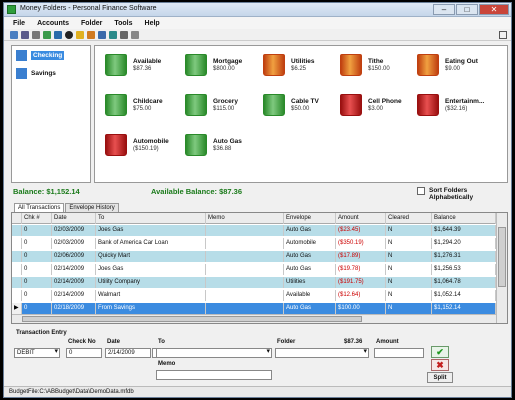 This screenshot has height=400, width=515. I want to click on maximize-button: □, so click(467, 9).